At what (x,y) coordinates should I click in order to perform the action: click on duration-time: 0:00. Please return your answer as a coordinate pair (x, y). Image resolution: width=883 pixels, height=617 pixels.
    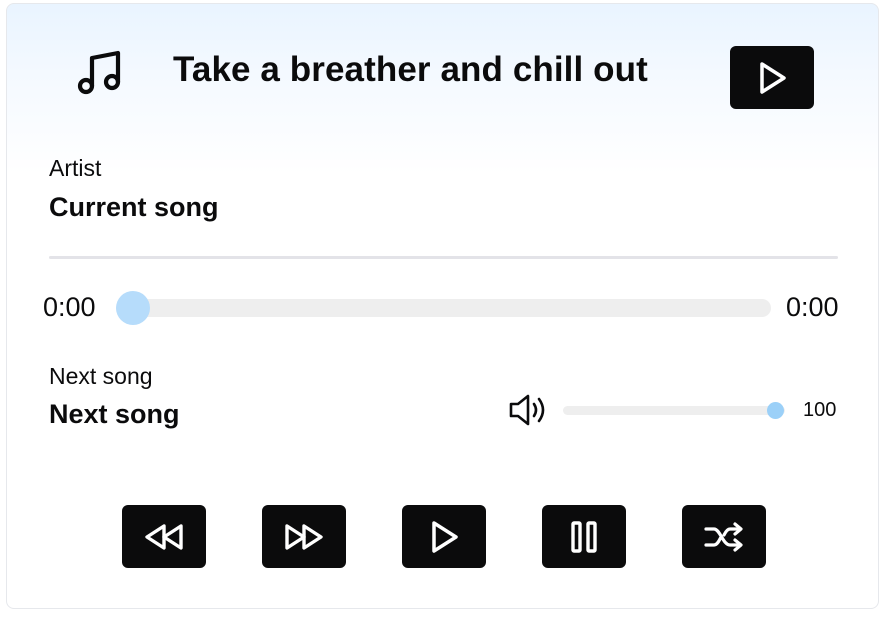
    Looking at the image, I should click on (812, 307).